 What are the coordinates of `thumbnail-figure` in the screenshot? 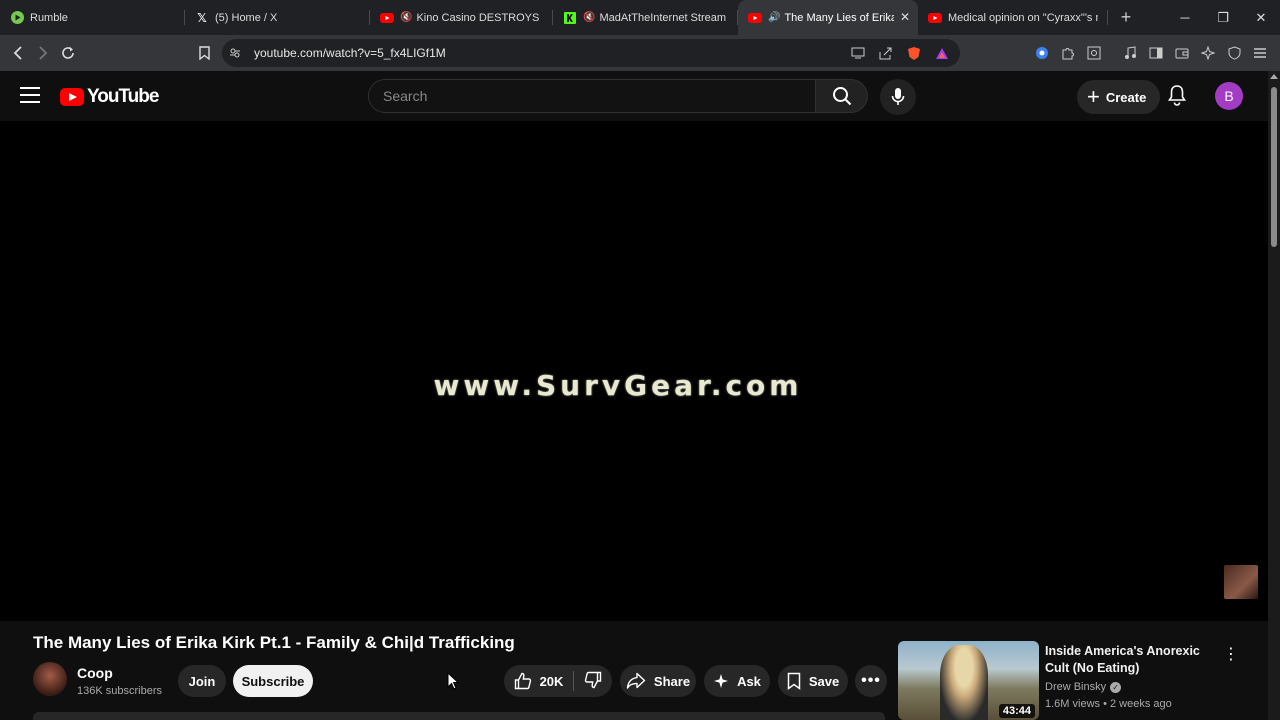 It's located at (964, 682).